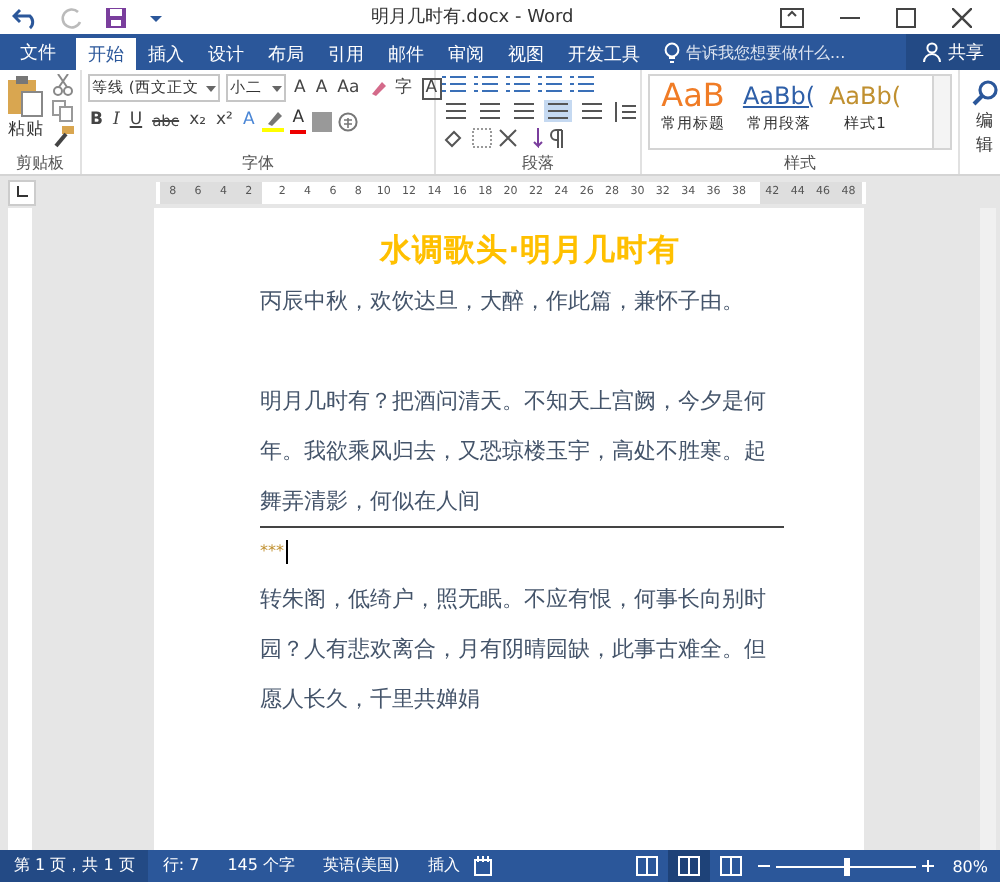 The height and width of the screenshot is (882, 1000). What do you see at coordinates (261, 866) in the screenshot?
I see `status-item: 145 个字` at bounding box center [261, 866].